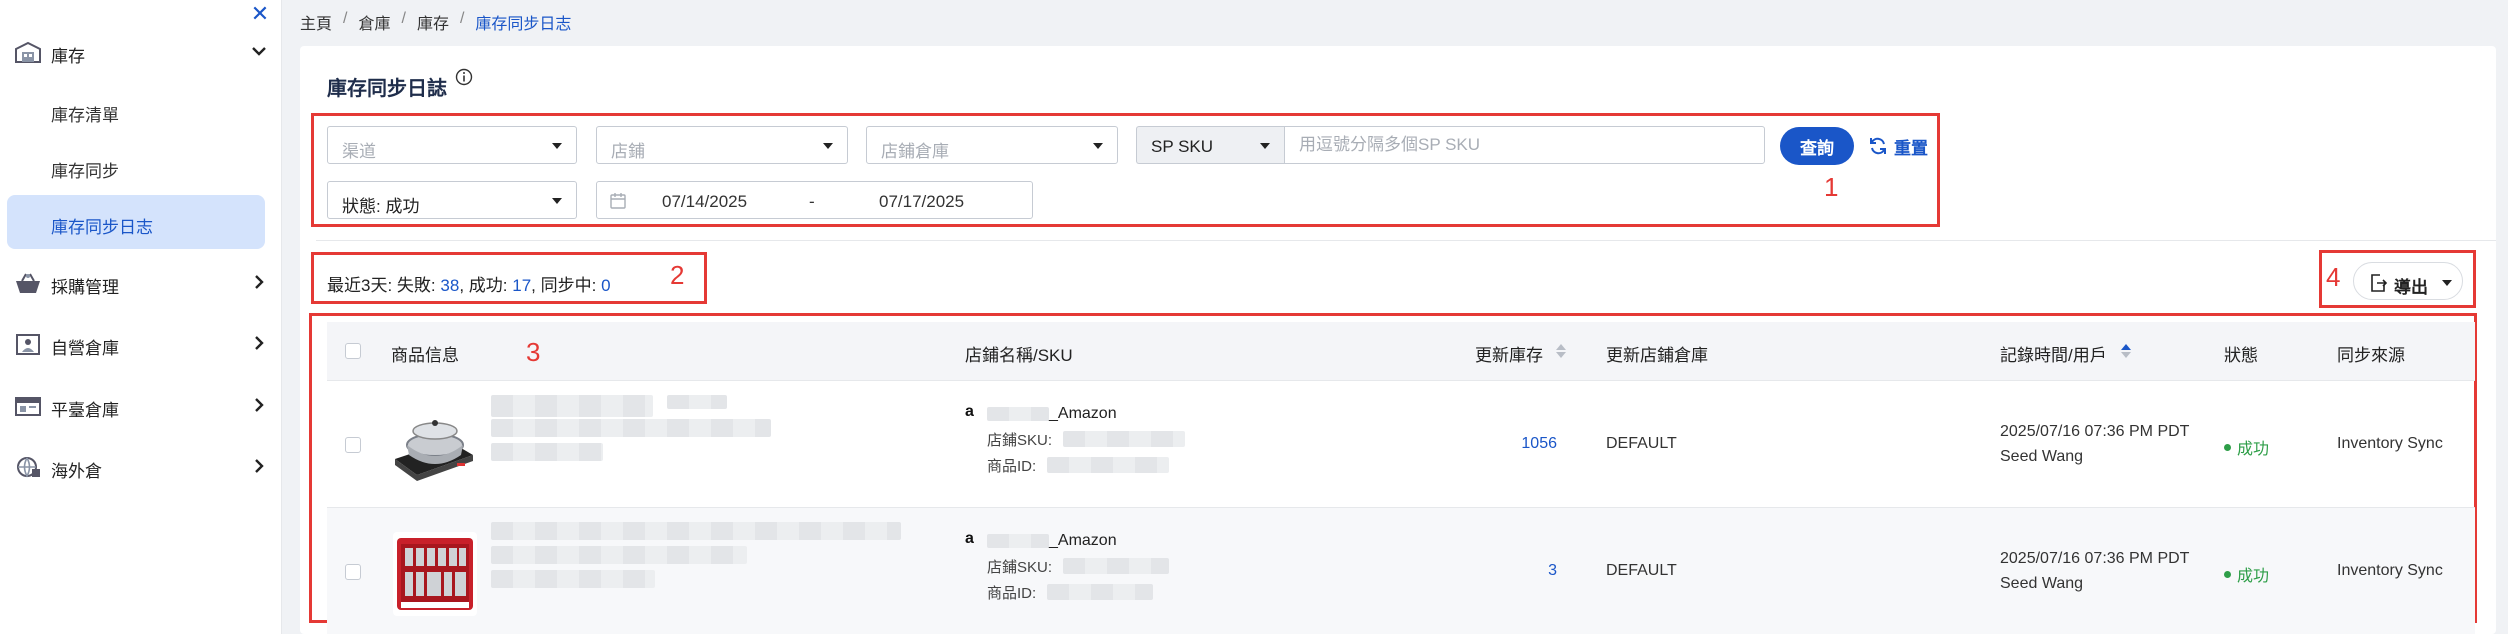  What do you see at coordinates (28, 406) in the screenshot?
I see `platform-warehouse-icon` at bounding box center [28, 406].